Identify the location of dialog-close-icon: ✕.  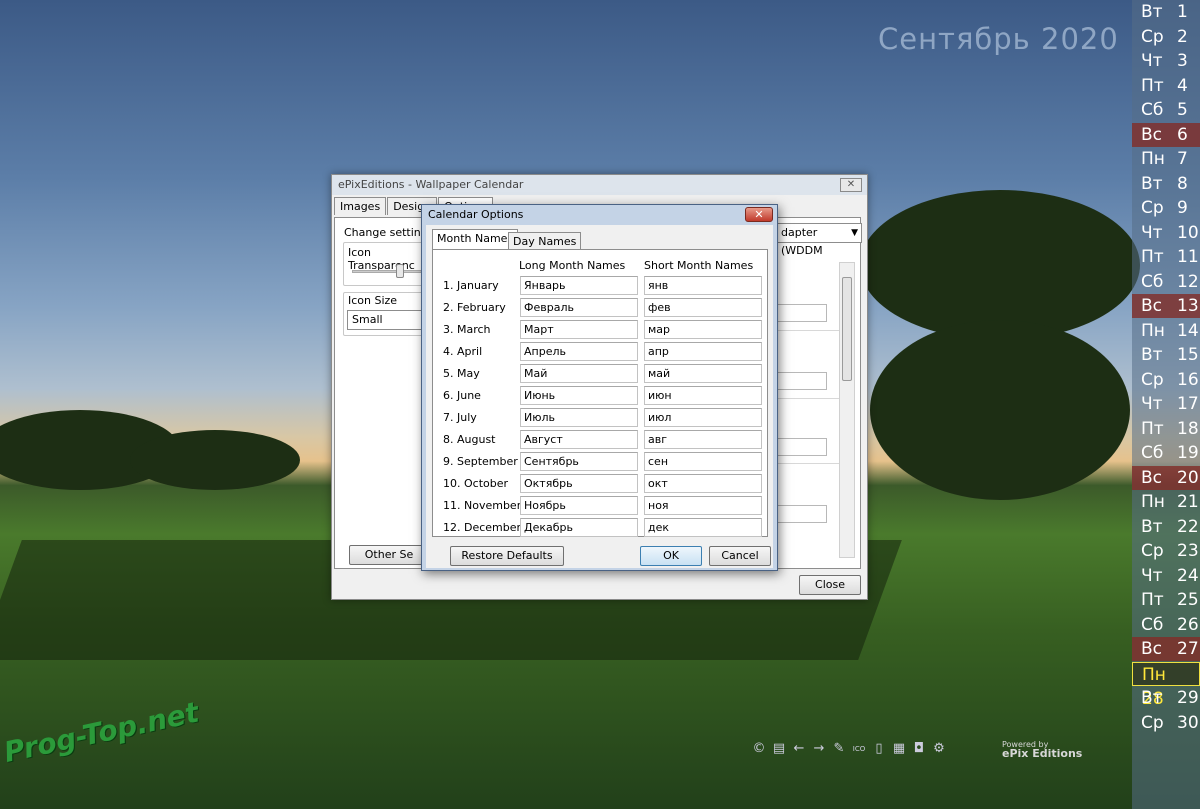
(759, 214).